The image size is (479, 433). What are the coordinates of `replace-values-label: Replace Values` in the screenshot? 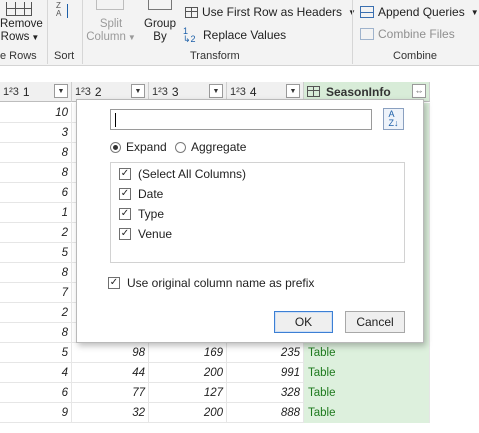 It's located at (245, 35).